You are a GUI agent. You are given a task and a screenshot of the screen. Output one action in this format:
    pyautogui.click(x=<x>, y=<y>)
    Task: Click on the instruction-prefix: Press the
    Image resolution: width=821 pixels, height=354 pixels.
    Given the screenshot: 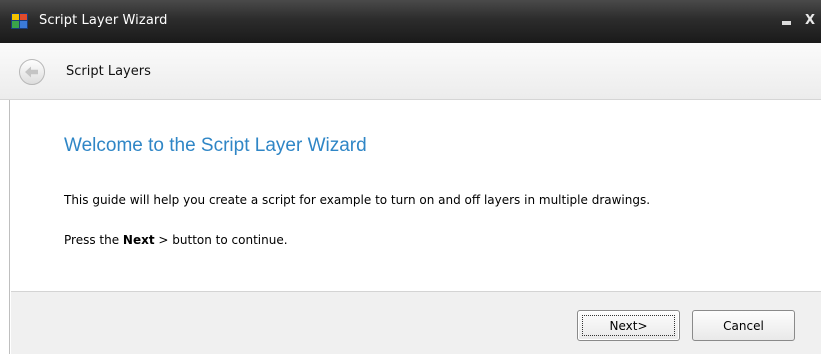 What is the action you would take?
    pyautogui.click(x=93, y=240)
    